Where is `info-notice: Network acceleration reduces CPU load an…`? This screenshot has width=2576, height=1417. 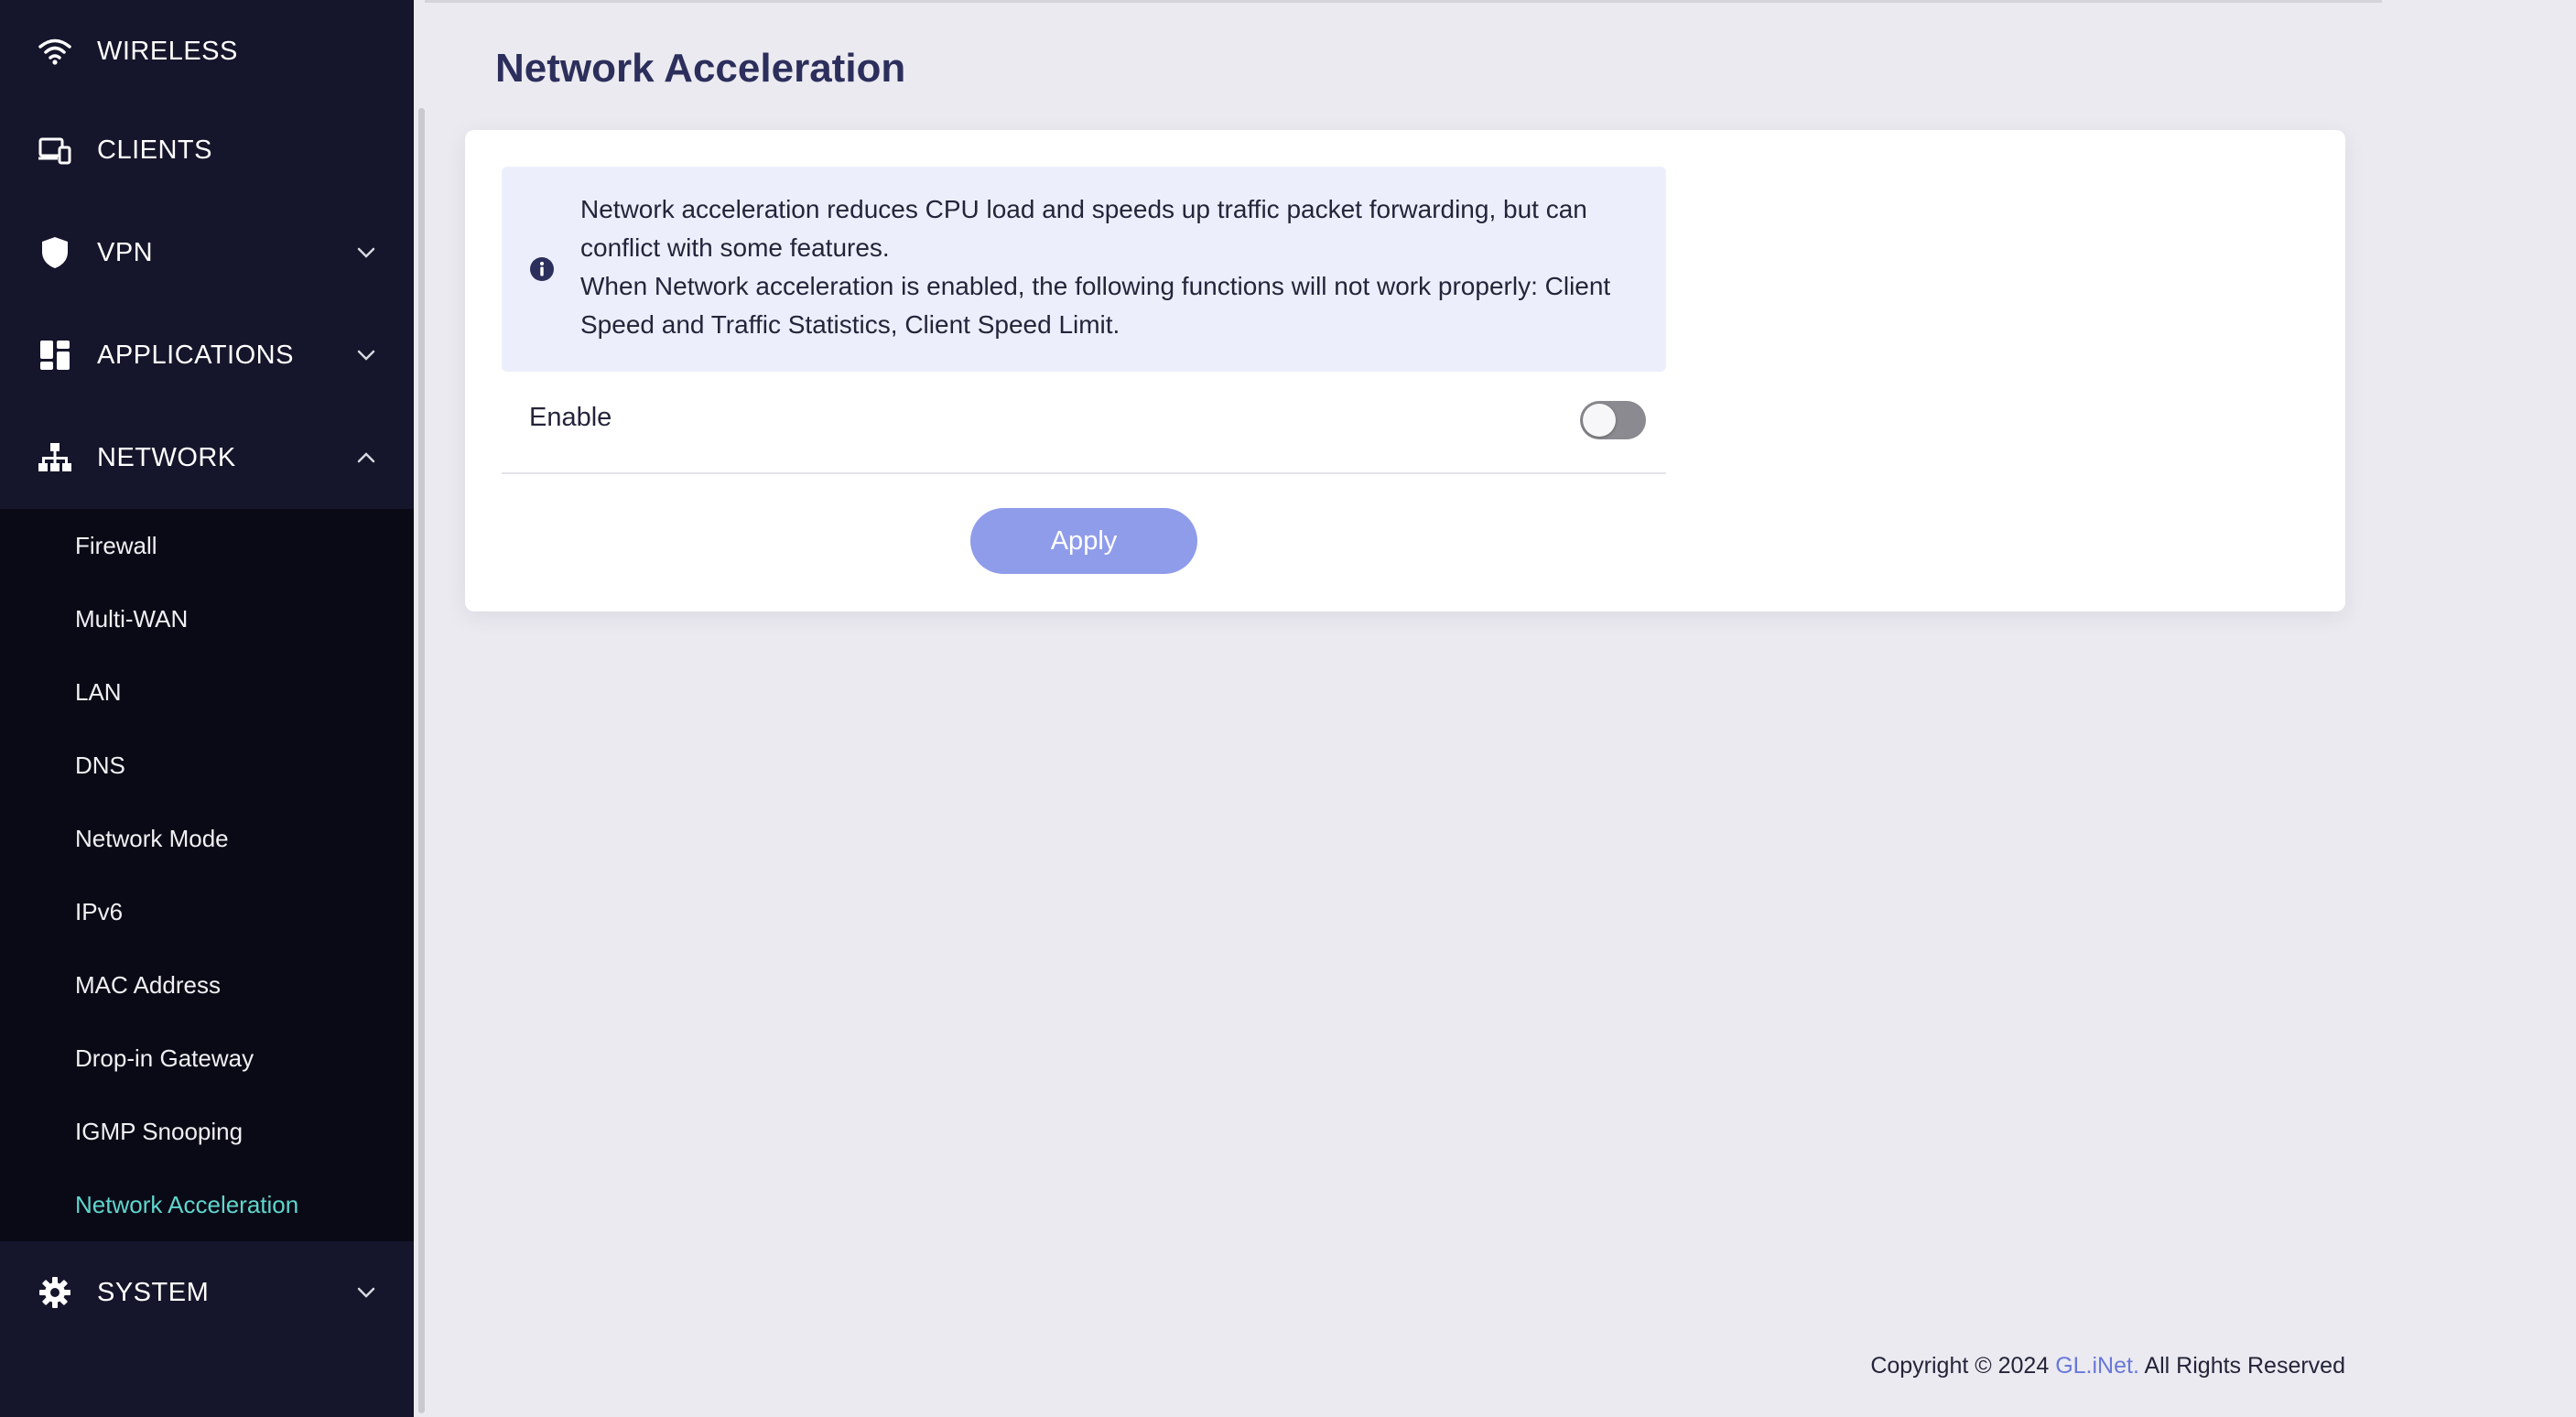
info-notice: Network acceleration reduces CPU load an… is located at coordinates (1084, 270).